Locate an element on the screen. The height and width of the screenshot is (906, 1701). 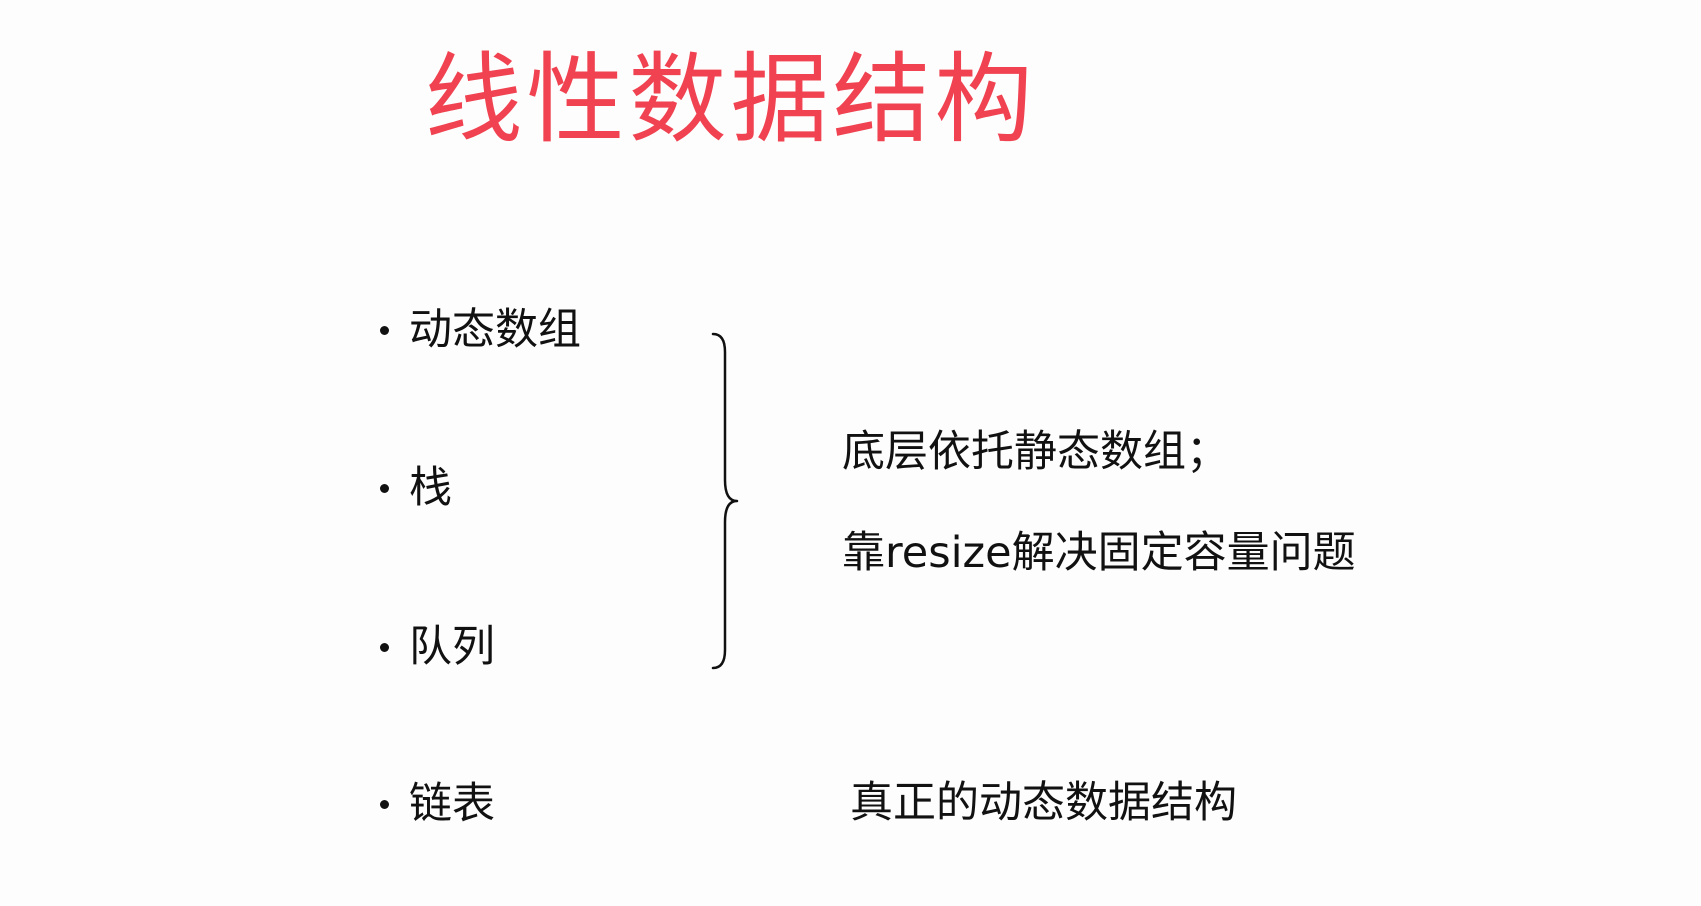
group-note-line2: 靠resize解决固定容量问题 is located at coordinates (1099, 553).